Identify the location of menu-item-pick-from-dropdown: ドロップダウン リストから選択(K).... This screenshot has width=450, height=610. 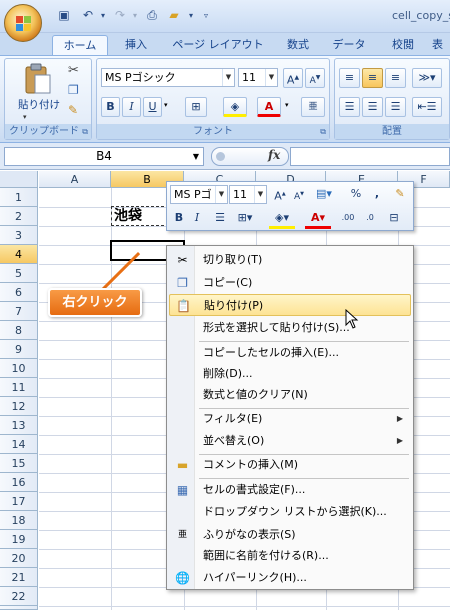
(290, 512).